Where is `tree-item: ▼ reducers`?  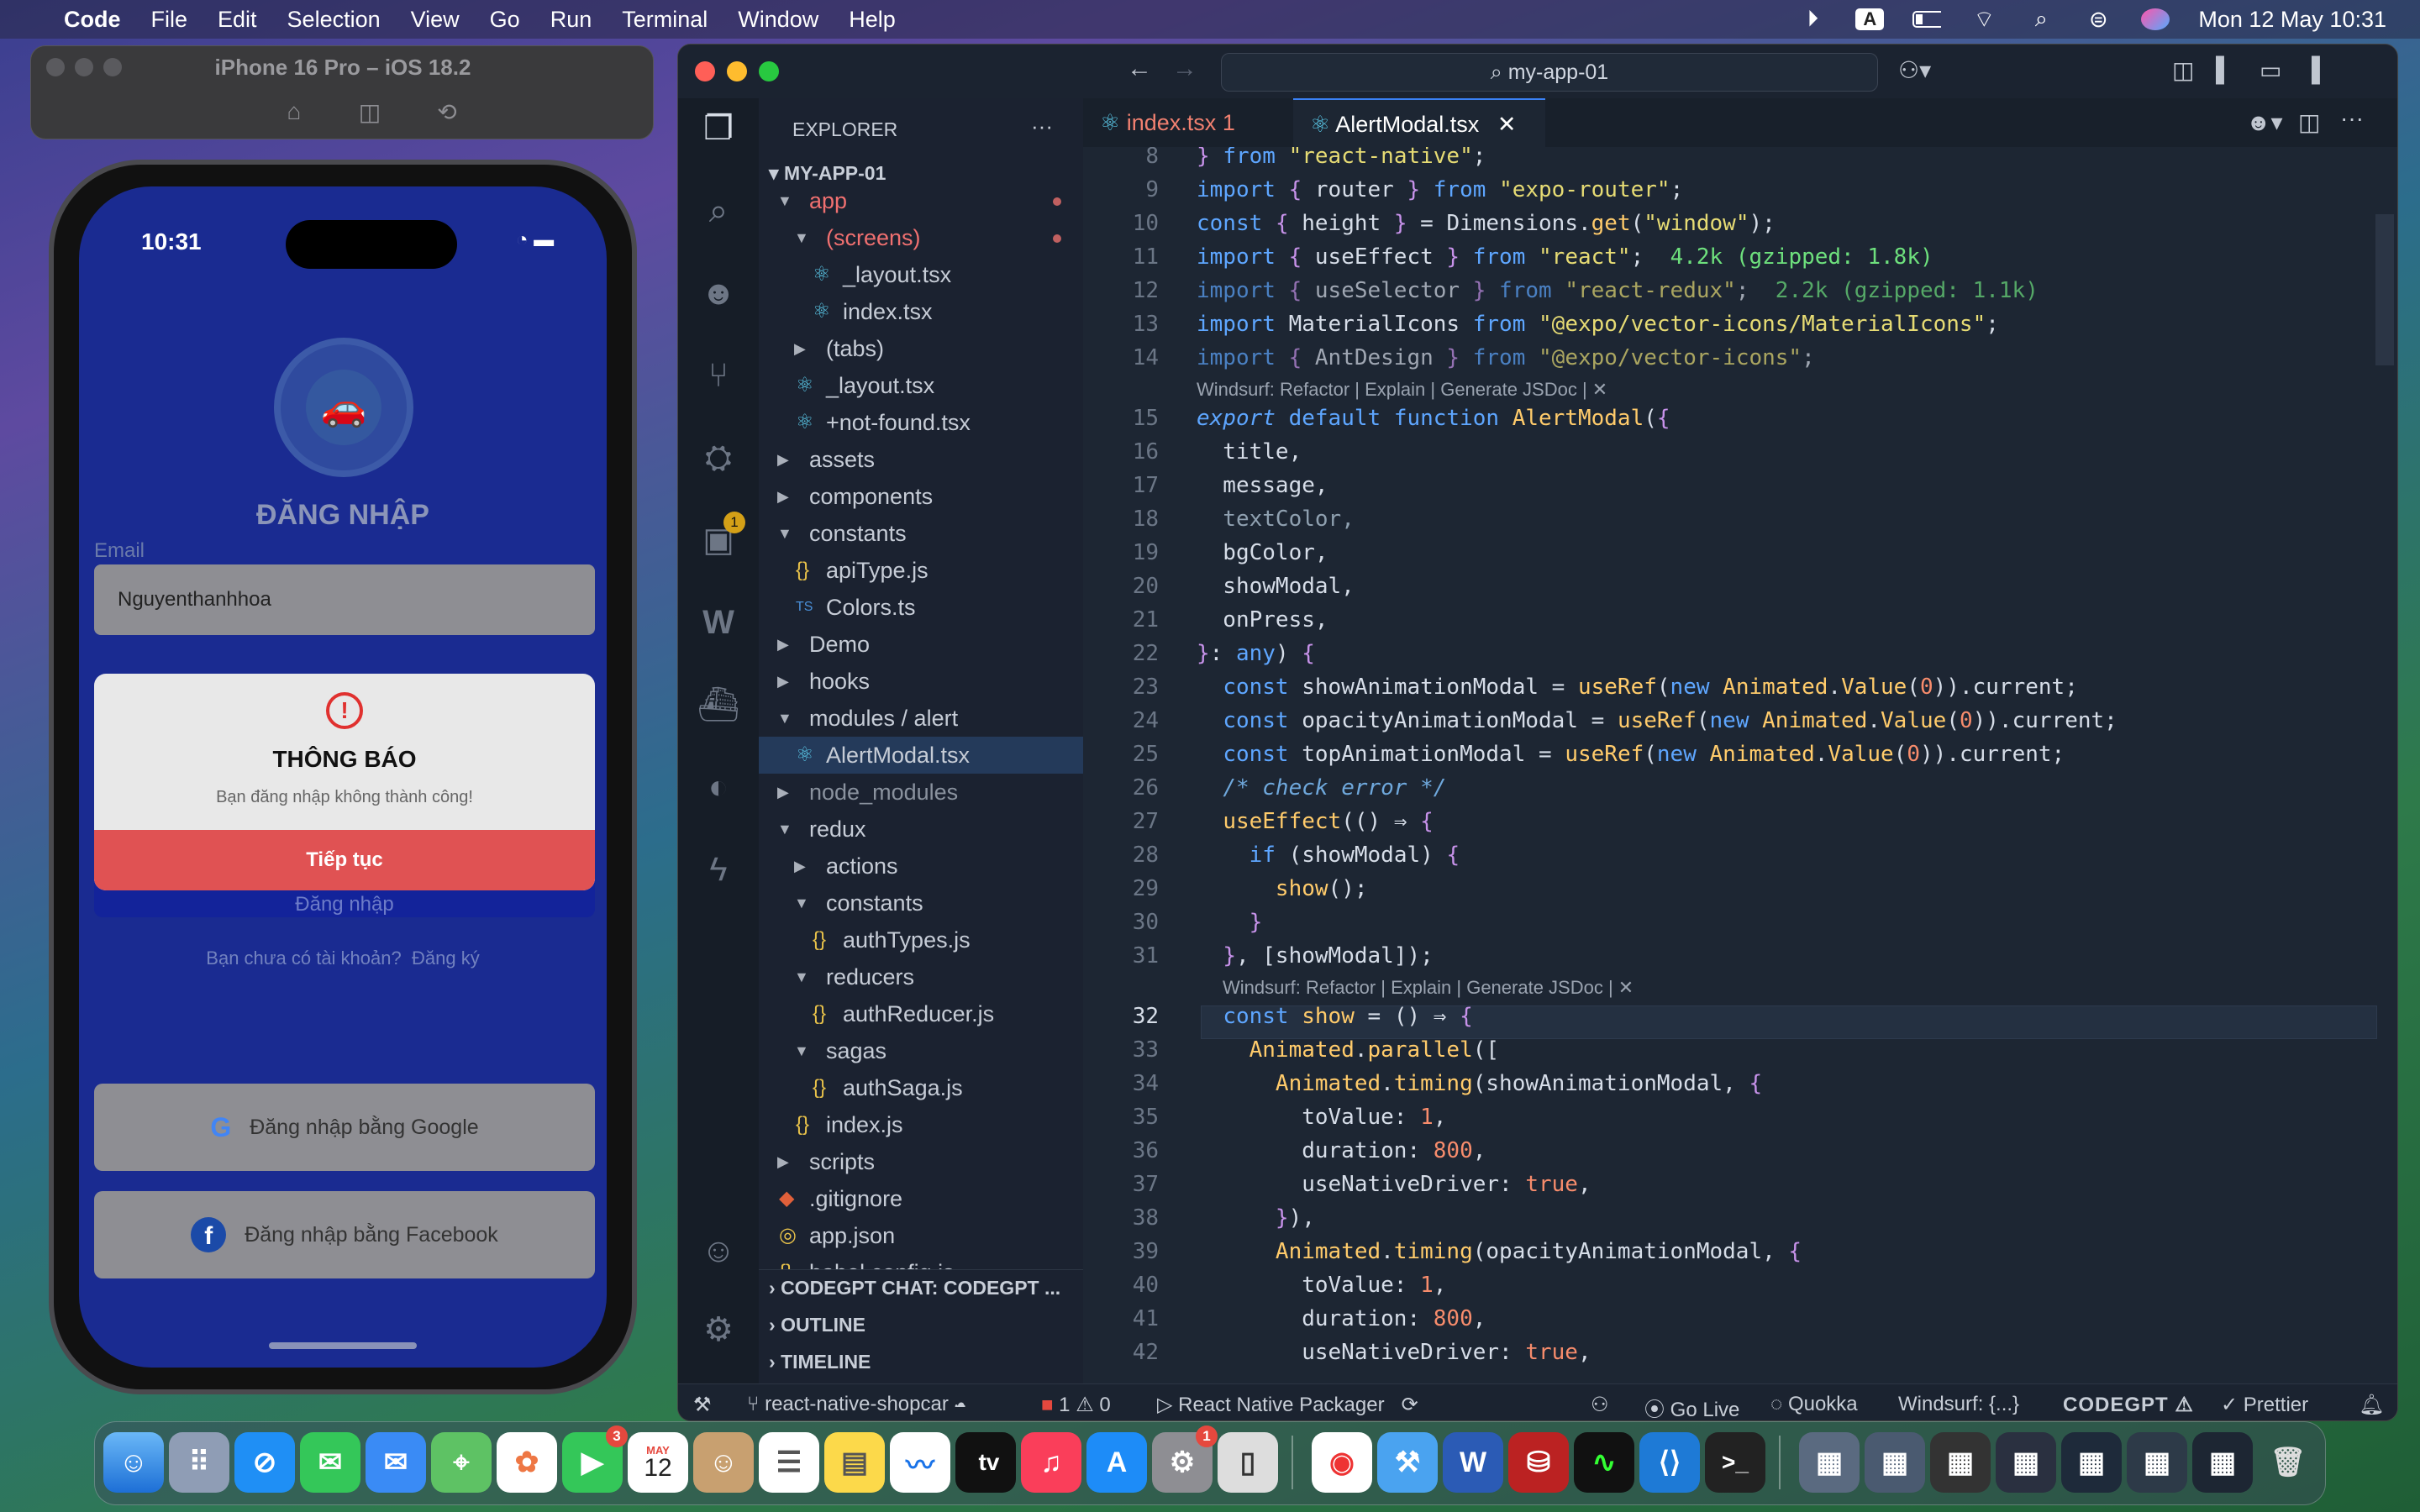 tree-item: ▼ reducers is located at coordinates (921, 976).